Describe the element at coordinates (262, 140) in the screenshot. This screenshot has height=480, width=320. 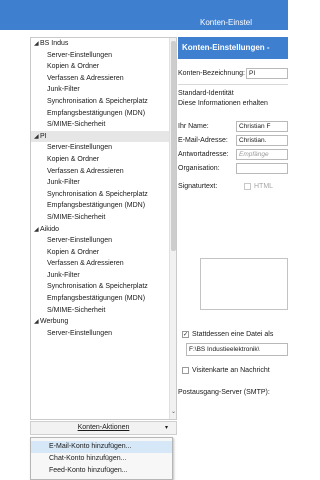
I see `email-field: Christian.` at that location.